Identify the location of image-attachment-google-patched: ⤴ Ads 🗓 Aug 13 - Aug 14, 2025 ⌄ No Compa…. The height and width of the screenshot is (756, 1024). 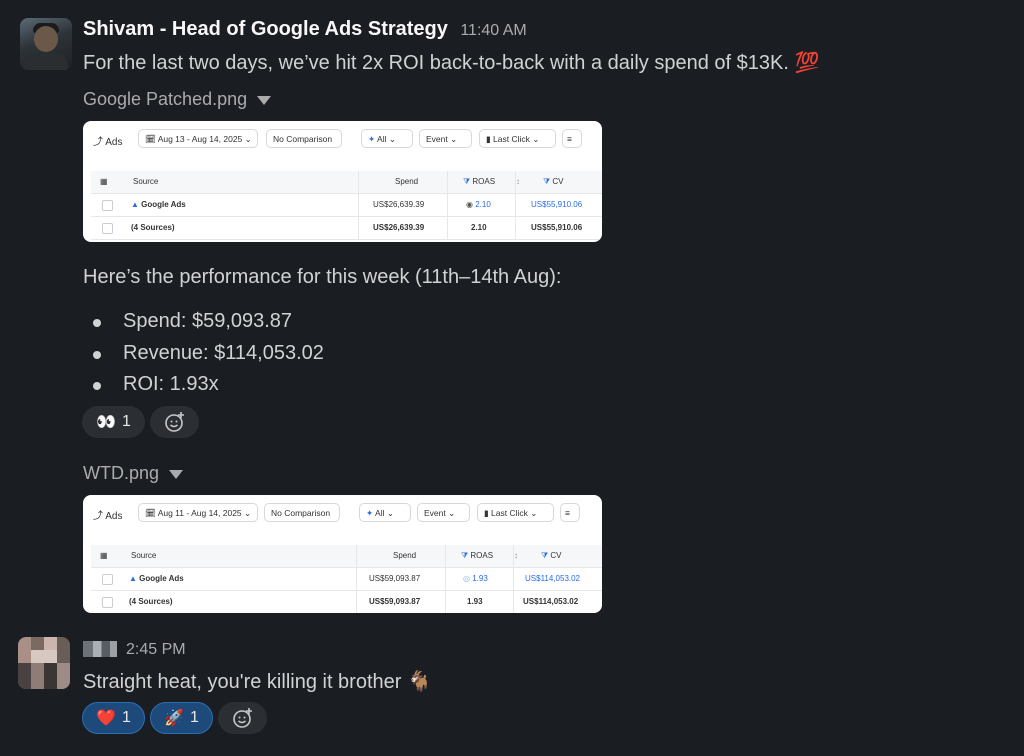
(342, 181).